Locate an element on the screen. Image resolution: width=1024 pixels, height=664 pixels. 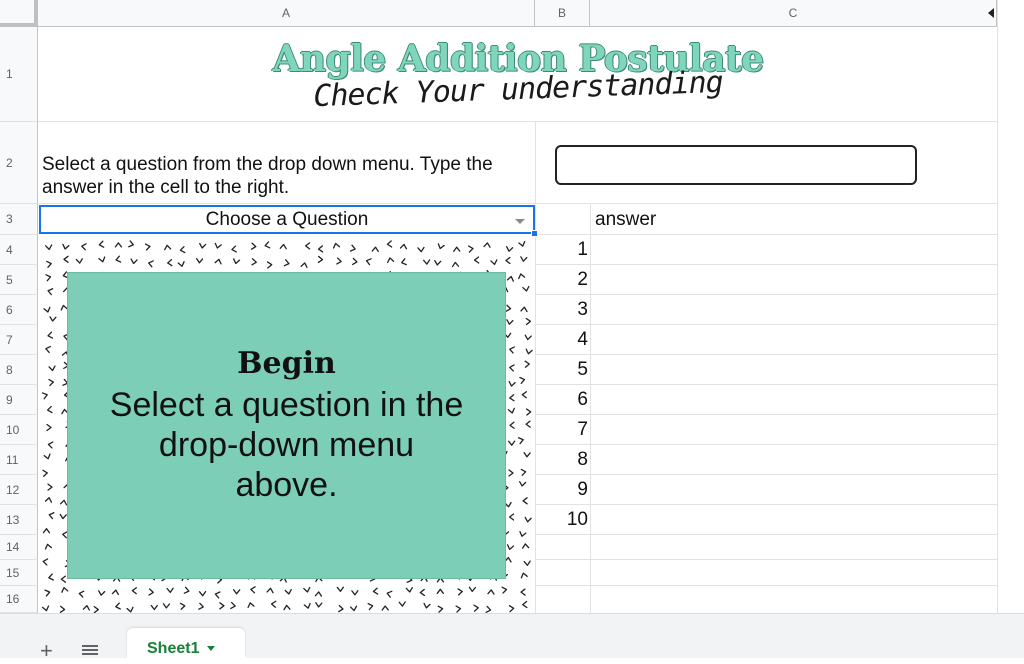
row-label: 9 is located at coordinates (9, 399).